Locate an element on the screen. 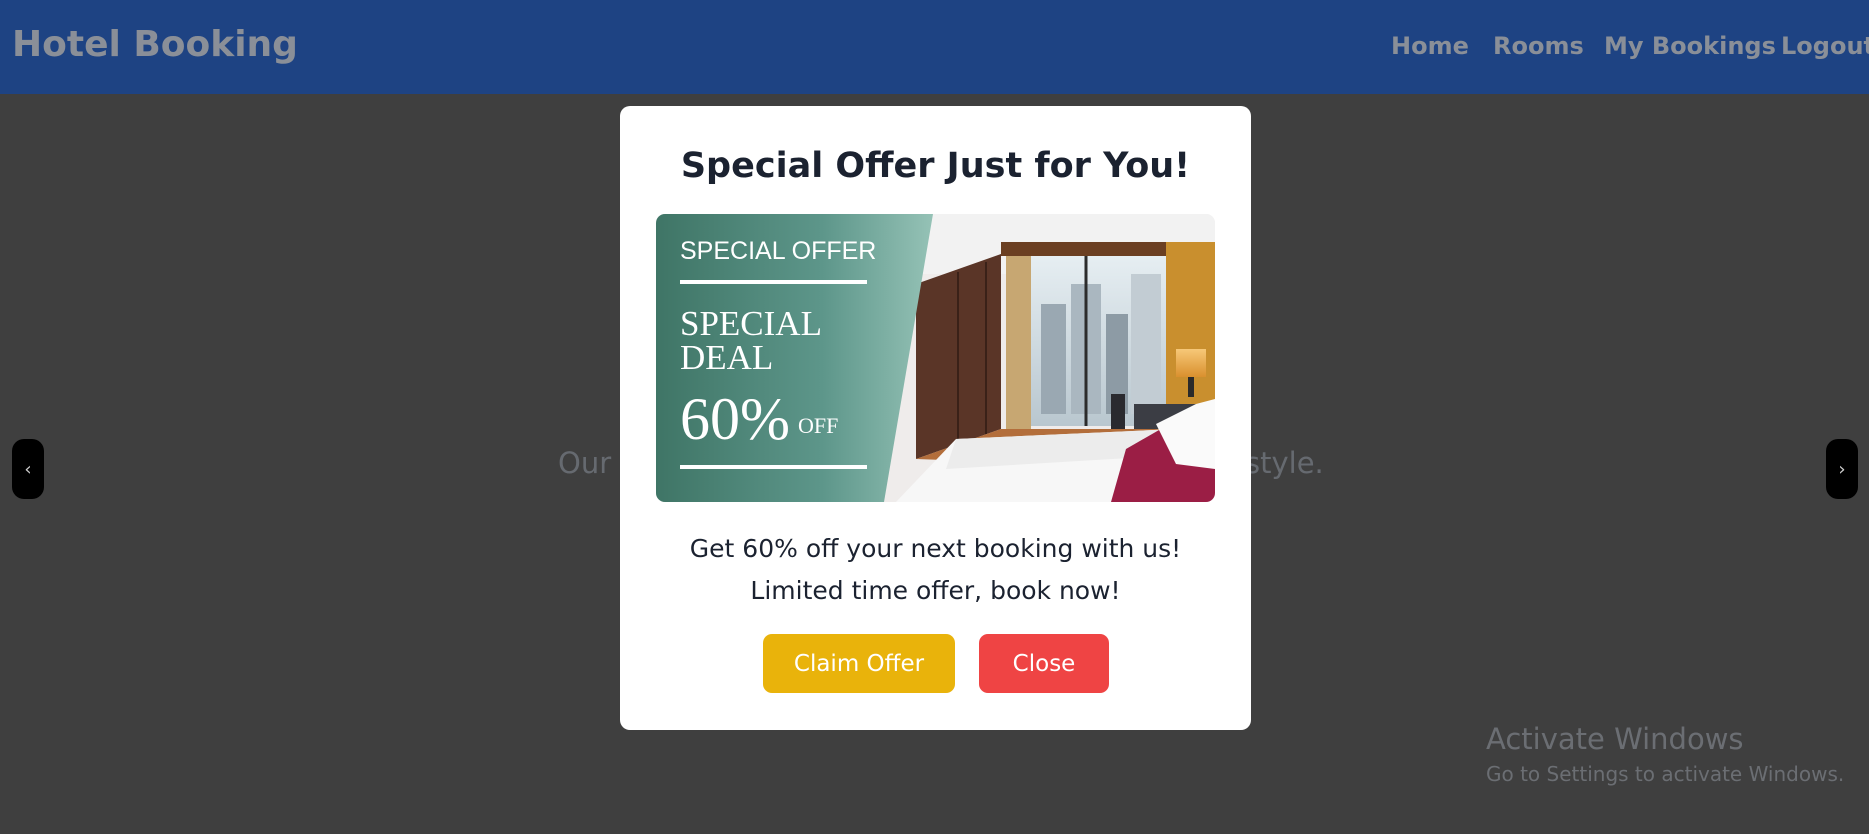  banner-percent: 60% is located at coordinates (735, 419).